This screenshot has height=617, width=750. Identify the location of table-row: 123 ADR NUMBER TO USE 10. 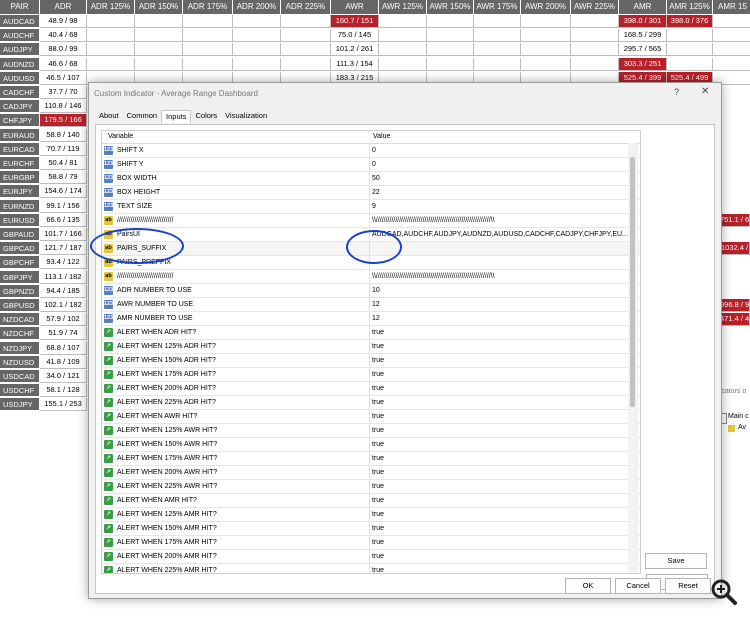
(371, 291).